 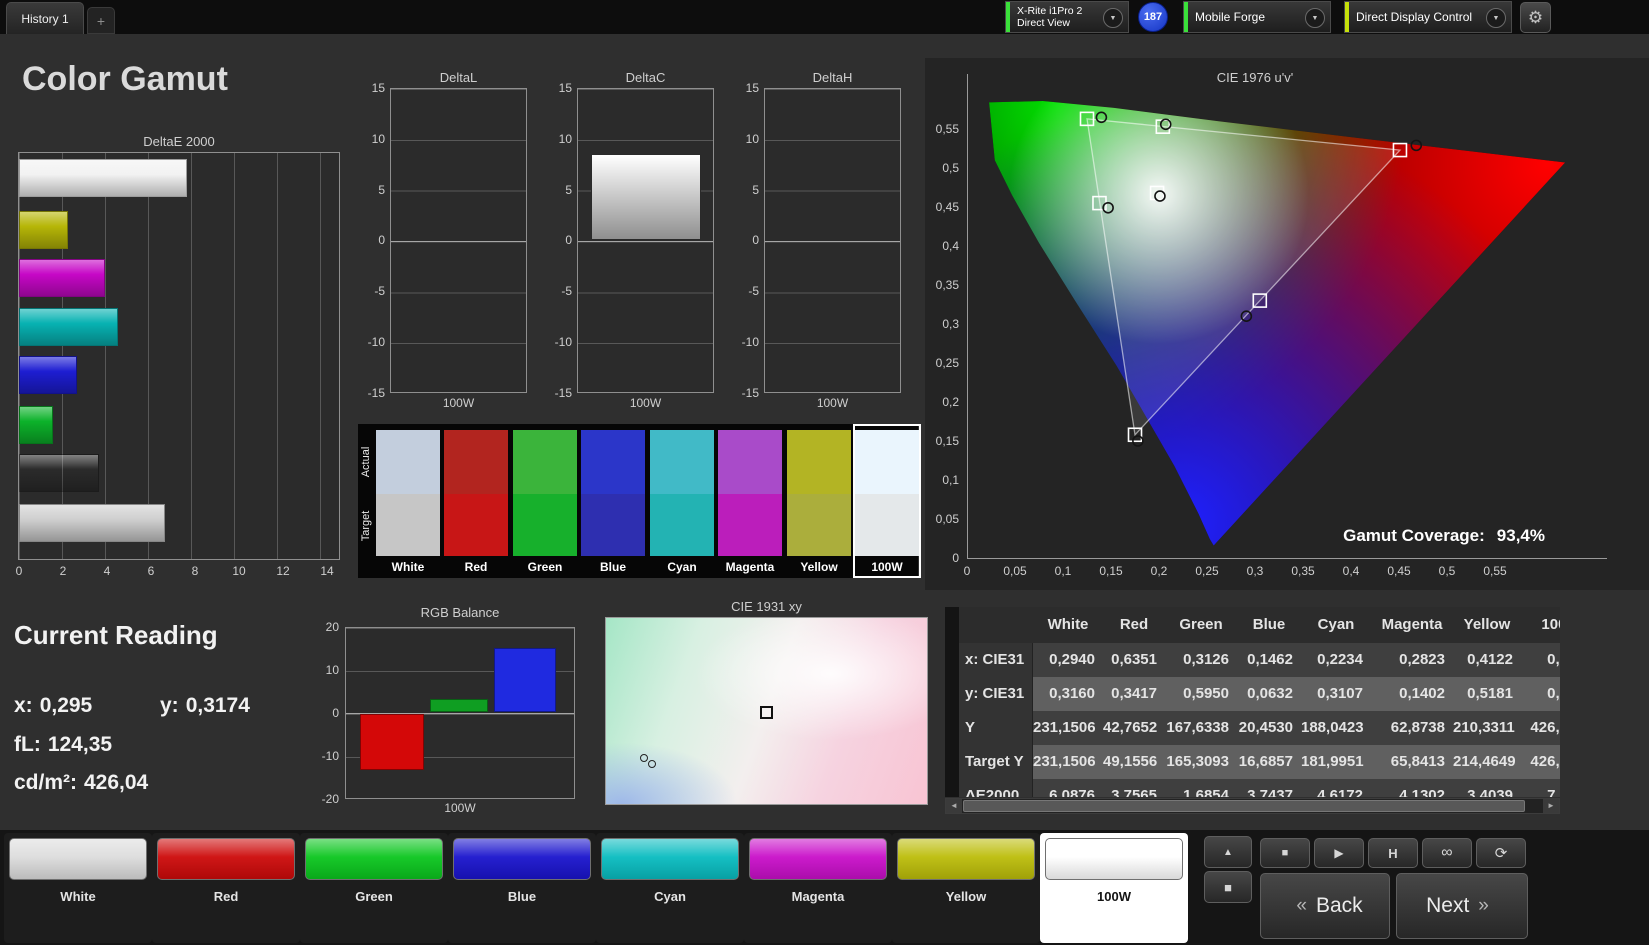 I want to click on table-horizontal-scrollbar: ◄ ►, so click(x=1252, y=806).